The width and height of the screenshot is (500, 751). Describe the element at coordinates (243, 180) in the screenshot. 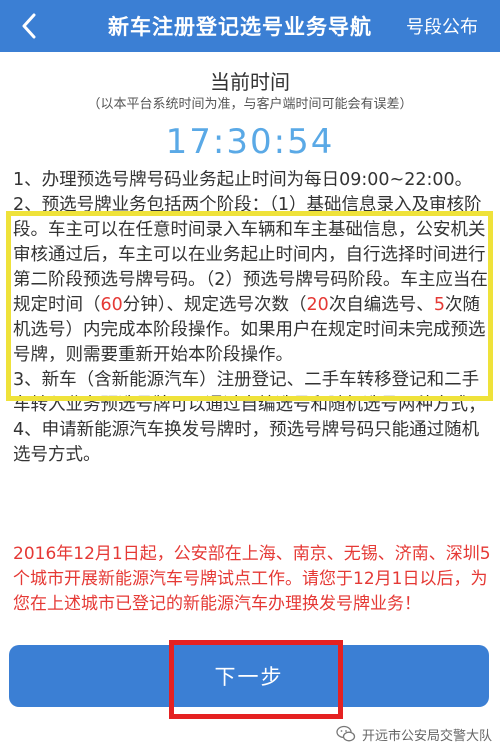

I see `rule-1: 1、办理预选号牌号码业务起止时间为每日09:00~22:00。` at that location.